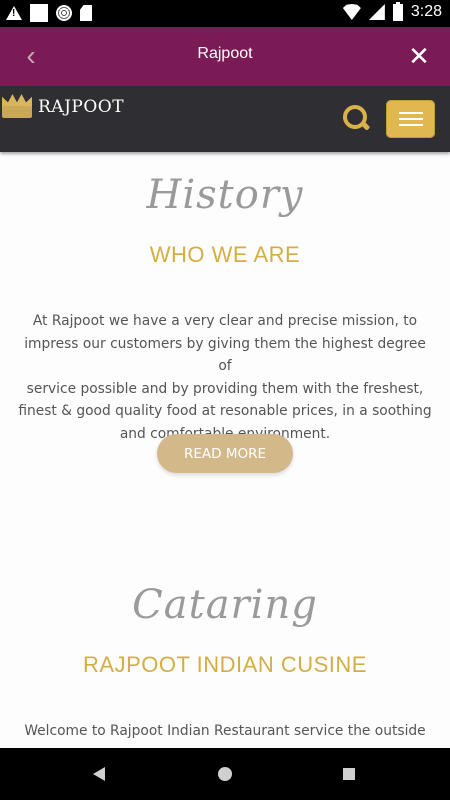  I want to click on title-bar: ‹ Rajpoot ✕, so click(225, 56).